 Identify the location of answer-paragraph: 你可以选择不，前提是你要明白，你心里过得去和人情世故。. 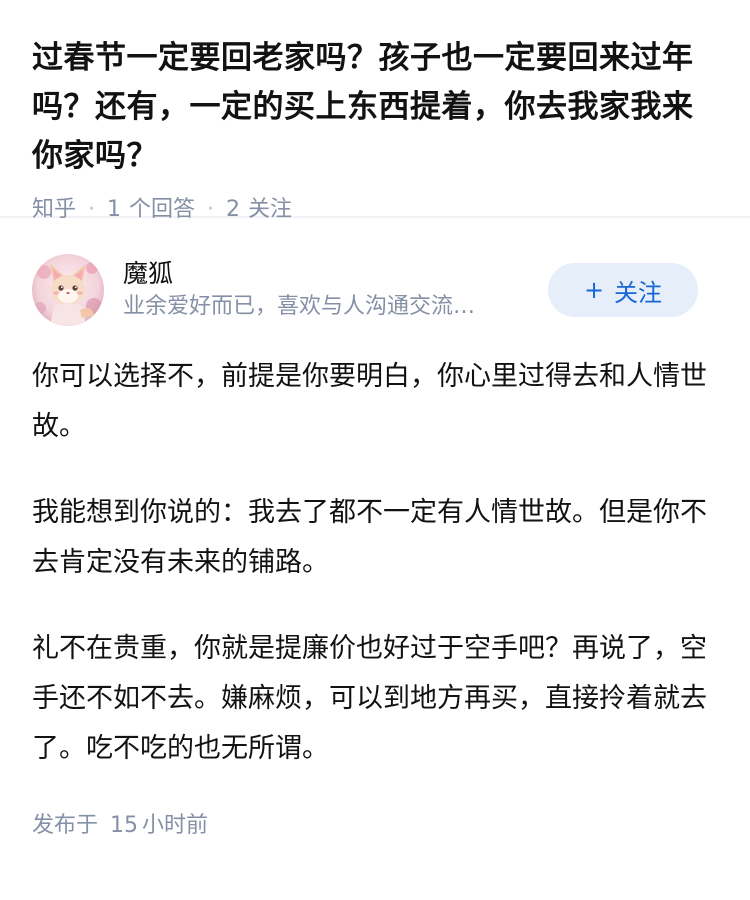
(369, 401).